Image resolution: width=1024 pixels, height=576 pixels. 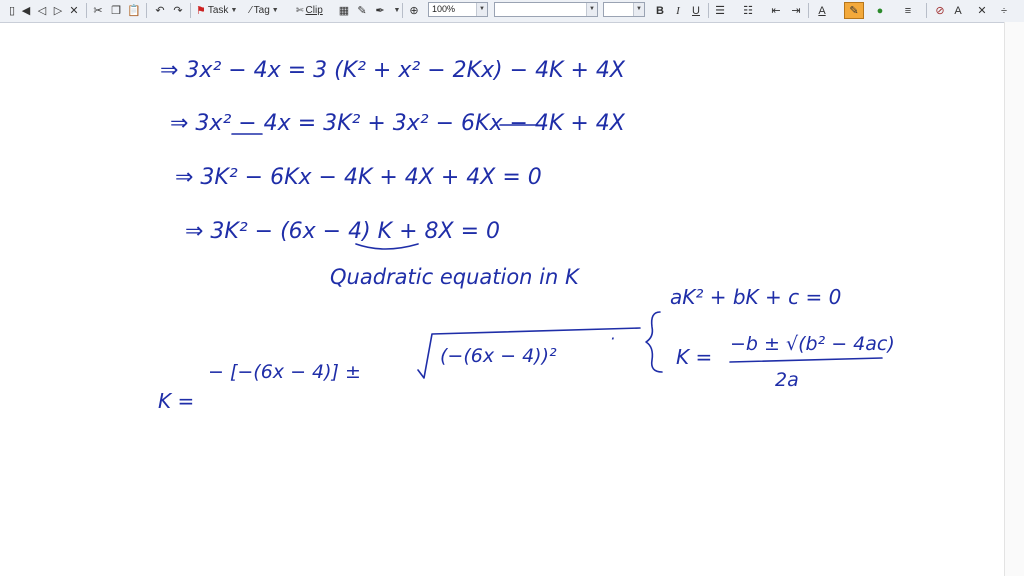 What do you see at coordinates (660, 10) in the screenshot?
I see `bold-icon: B` at bounding box center [660, 10].